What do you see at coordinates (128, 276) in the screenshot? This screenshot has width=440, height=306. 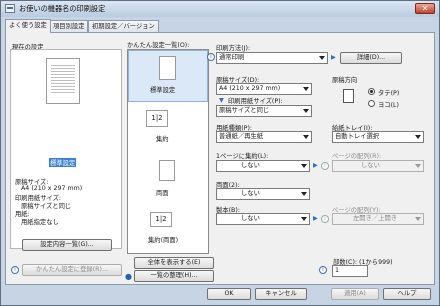 I see `user-icon: ●` at bounding box center [128, 276].